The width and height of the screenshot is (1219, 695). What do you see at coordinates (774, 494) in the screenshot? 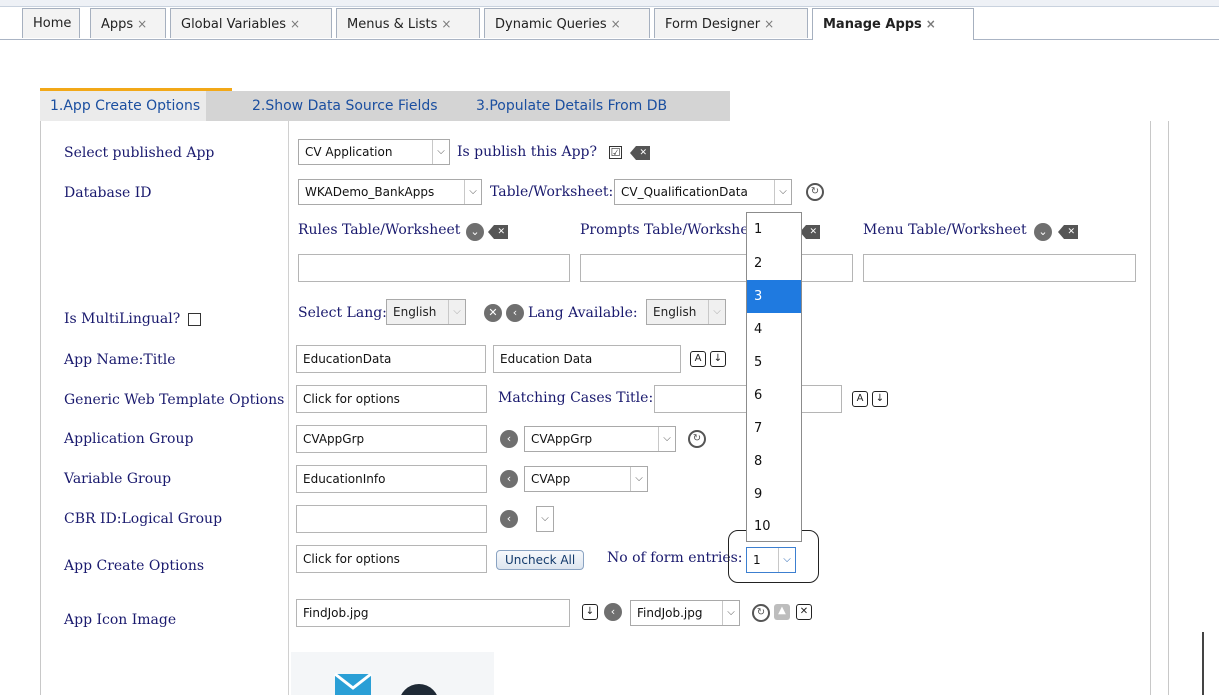
I see `dropdown-option: 9` at bounding box center [774, 494].